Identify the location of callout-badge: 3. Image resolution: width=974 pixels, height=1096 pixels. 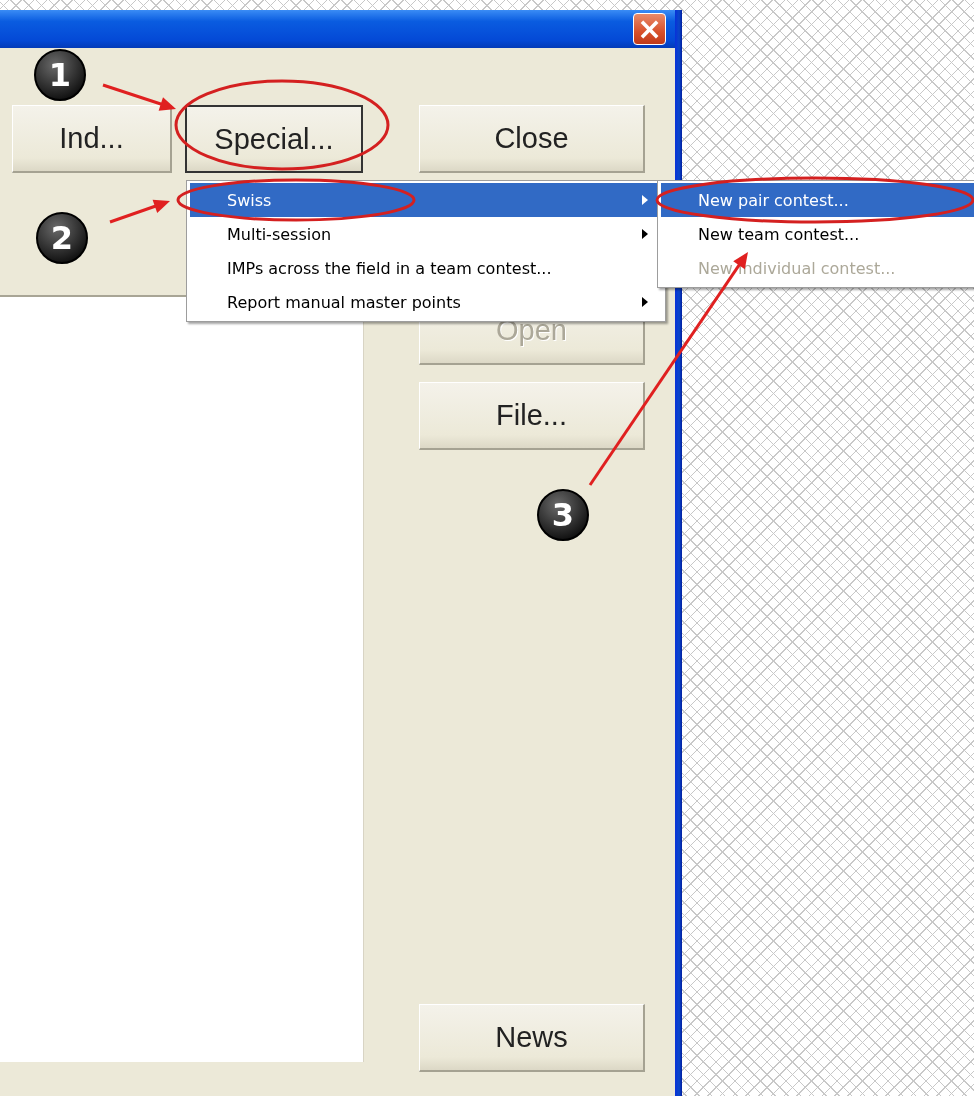
(563, 515).